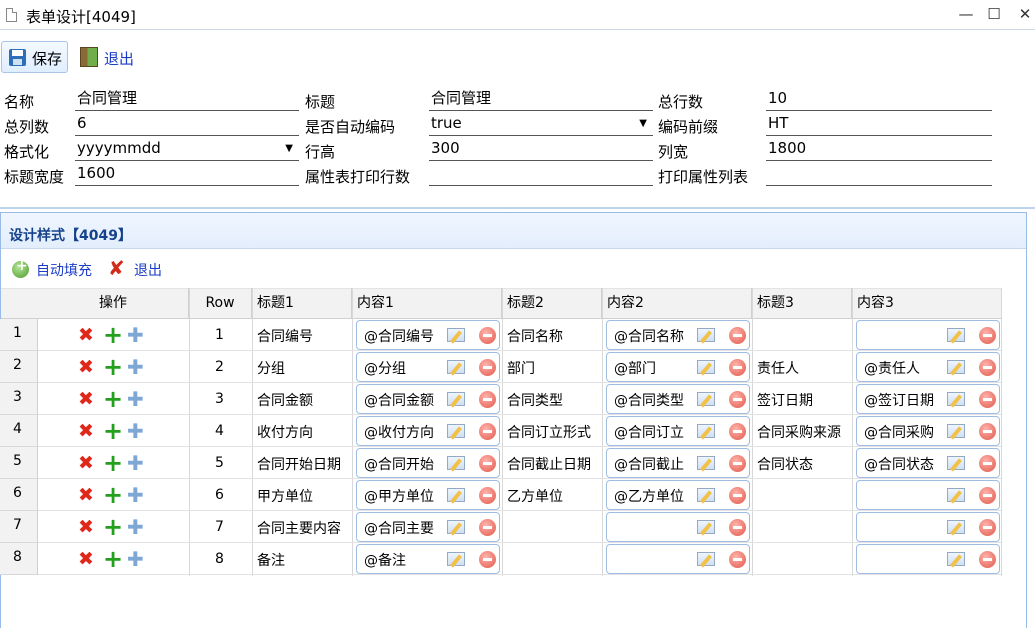  I want to click on content-cell-input: @甲方单位, so click(428, 495).